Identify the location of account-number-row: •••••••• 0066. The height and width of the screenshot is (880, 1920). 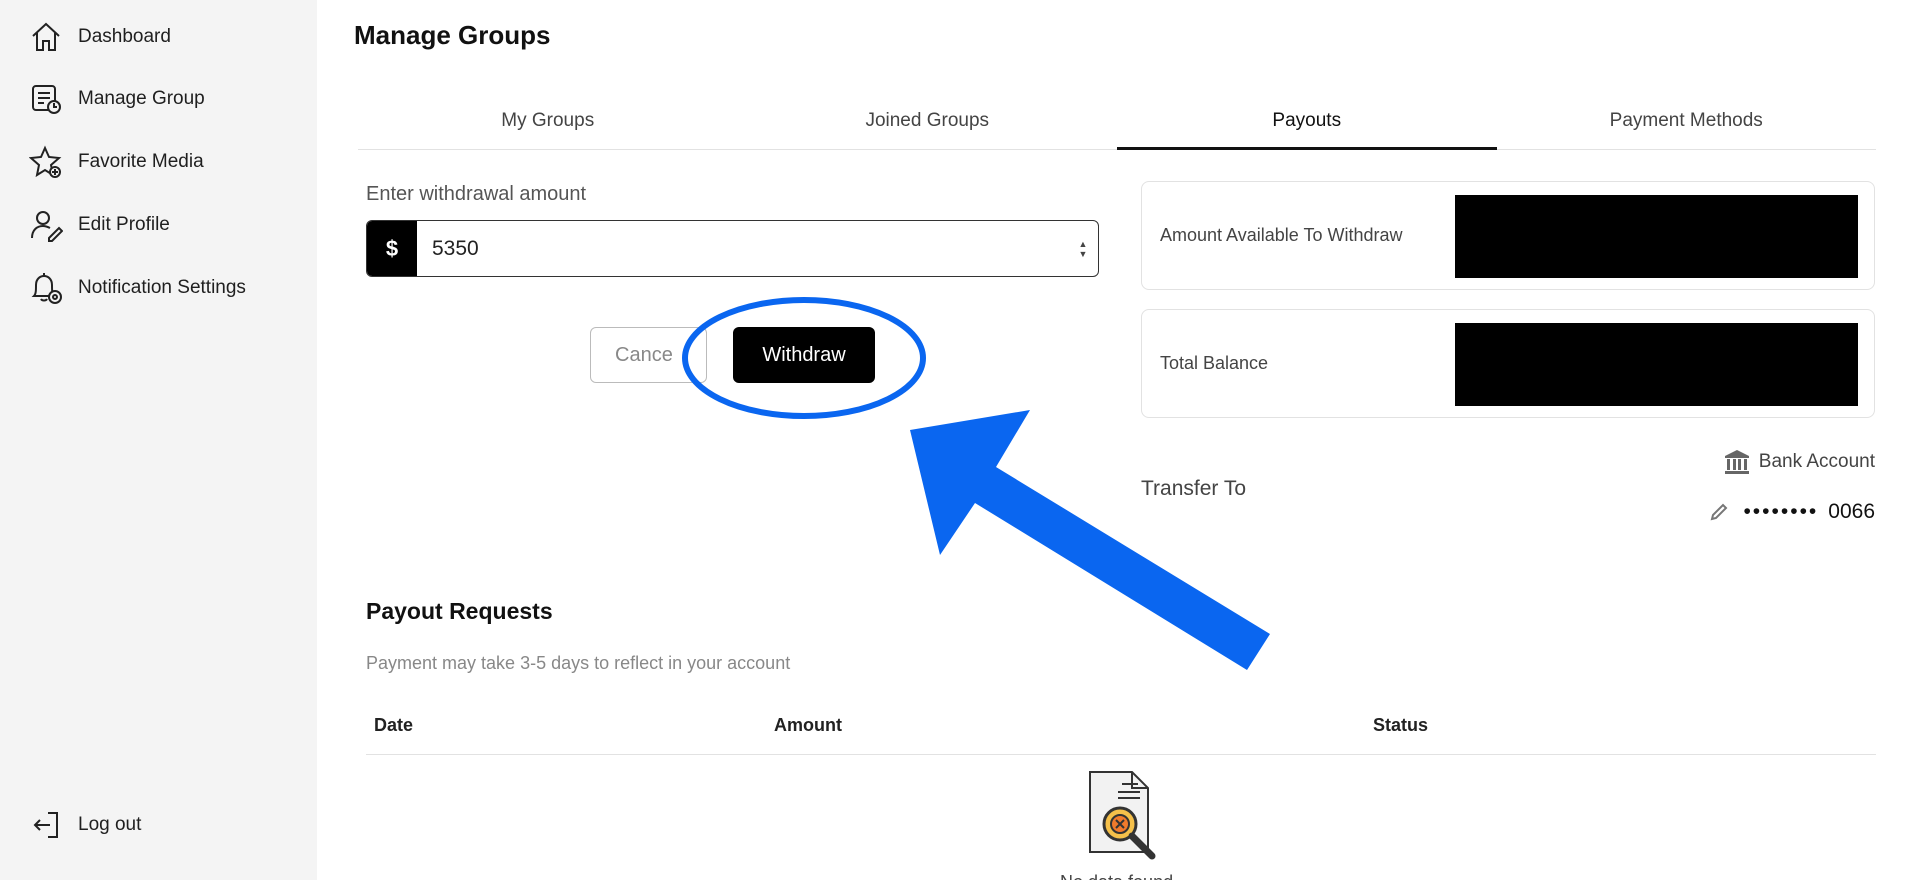
(1792, 512).